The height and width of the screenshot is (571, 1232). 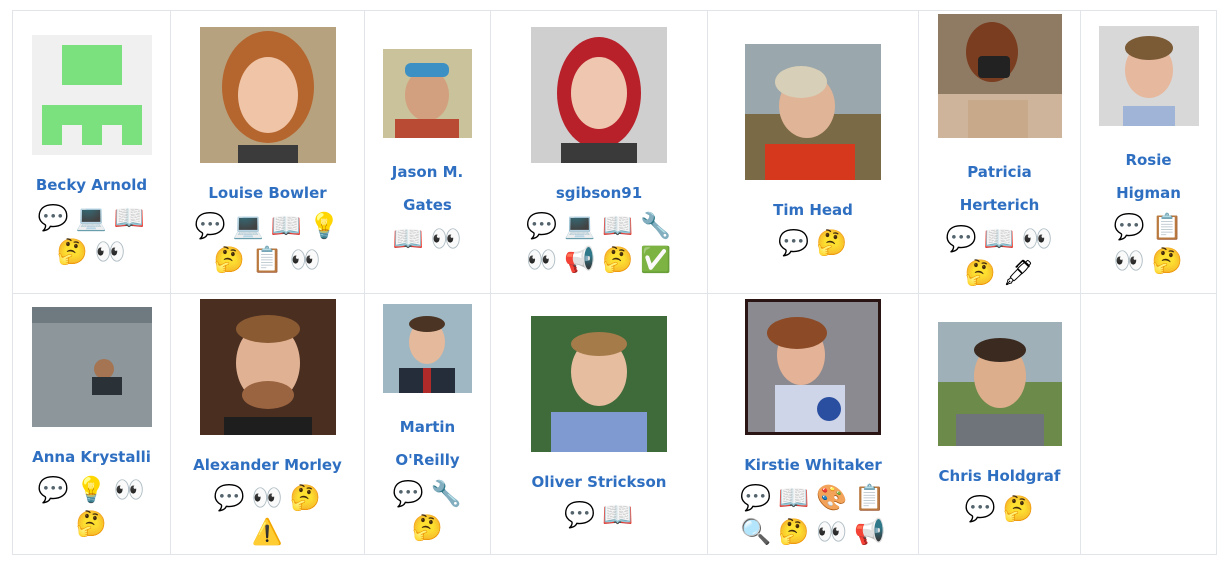 What do you see at coordinates (428, 189) in the screenshot?
I see `contributor-name-link: Jason M. Gates` at bounding box center [428, 189].